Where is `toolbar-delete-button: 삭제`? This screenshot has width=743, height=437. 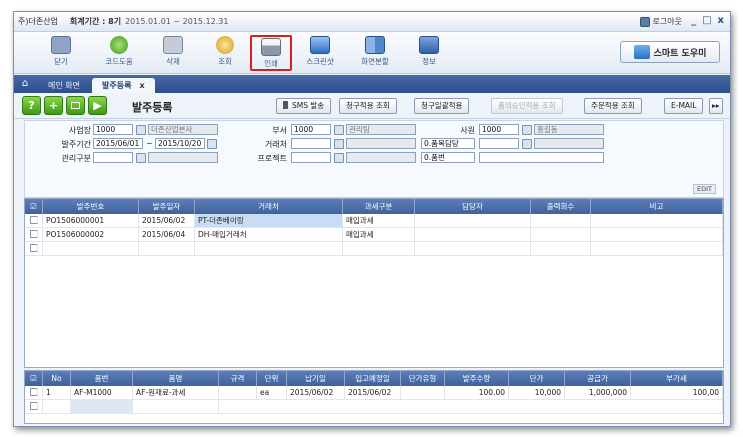
toolbar-delete-button: 삭제 is located at coordinates (173, 53).